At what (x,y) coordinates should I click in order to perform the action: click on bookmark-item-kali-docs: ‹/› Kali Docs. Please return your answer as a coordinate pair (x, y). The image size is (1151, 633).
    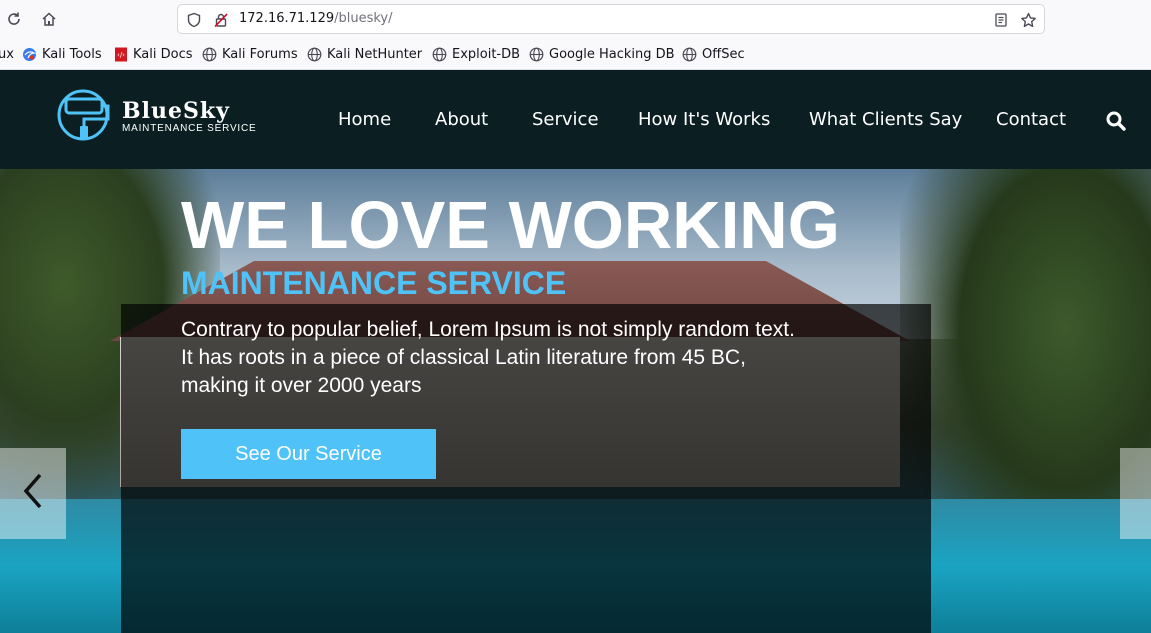
    Looking at the image, I should click on (153, 54).